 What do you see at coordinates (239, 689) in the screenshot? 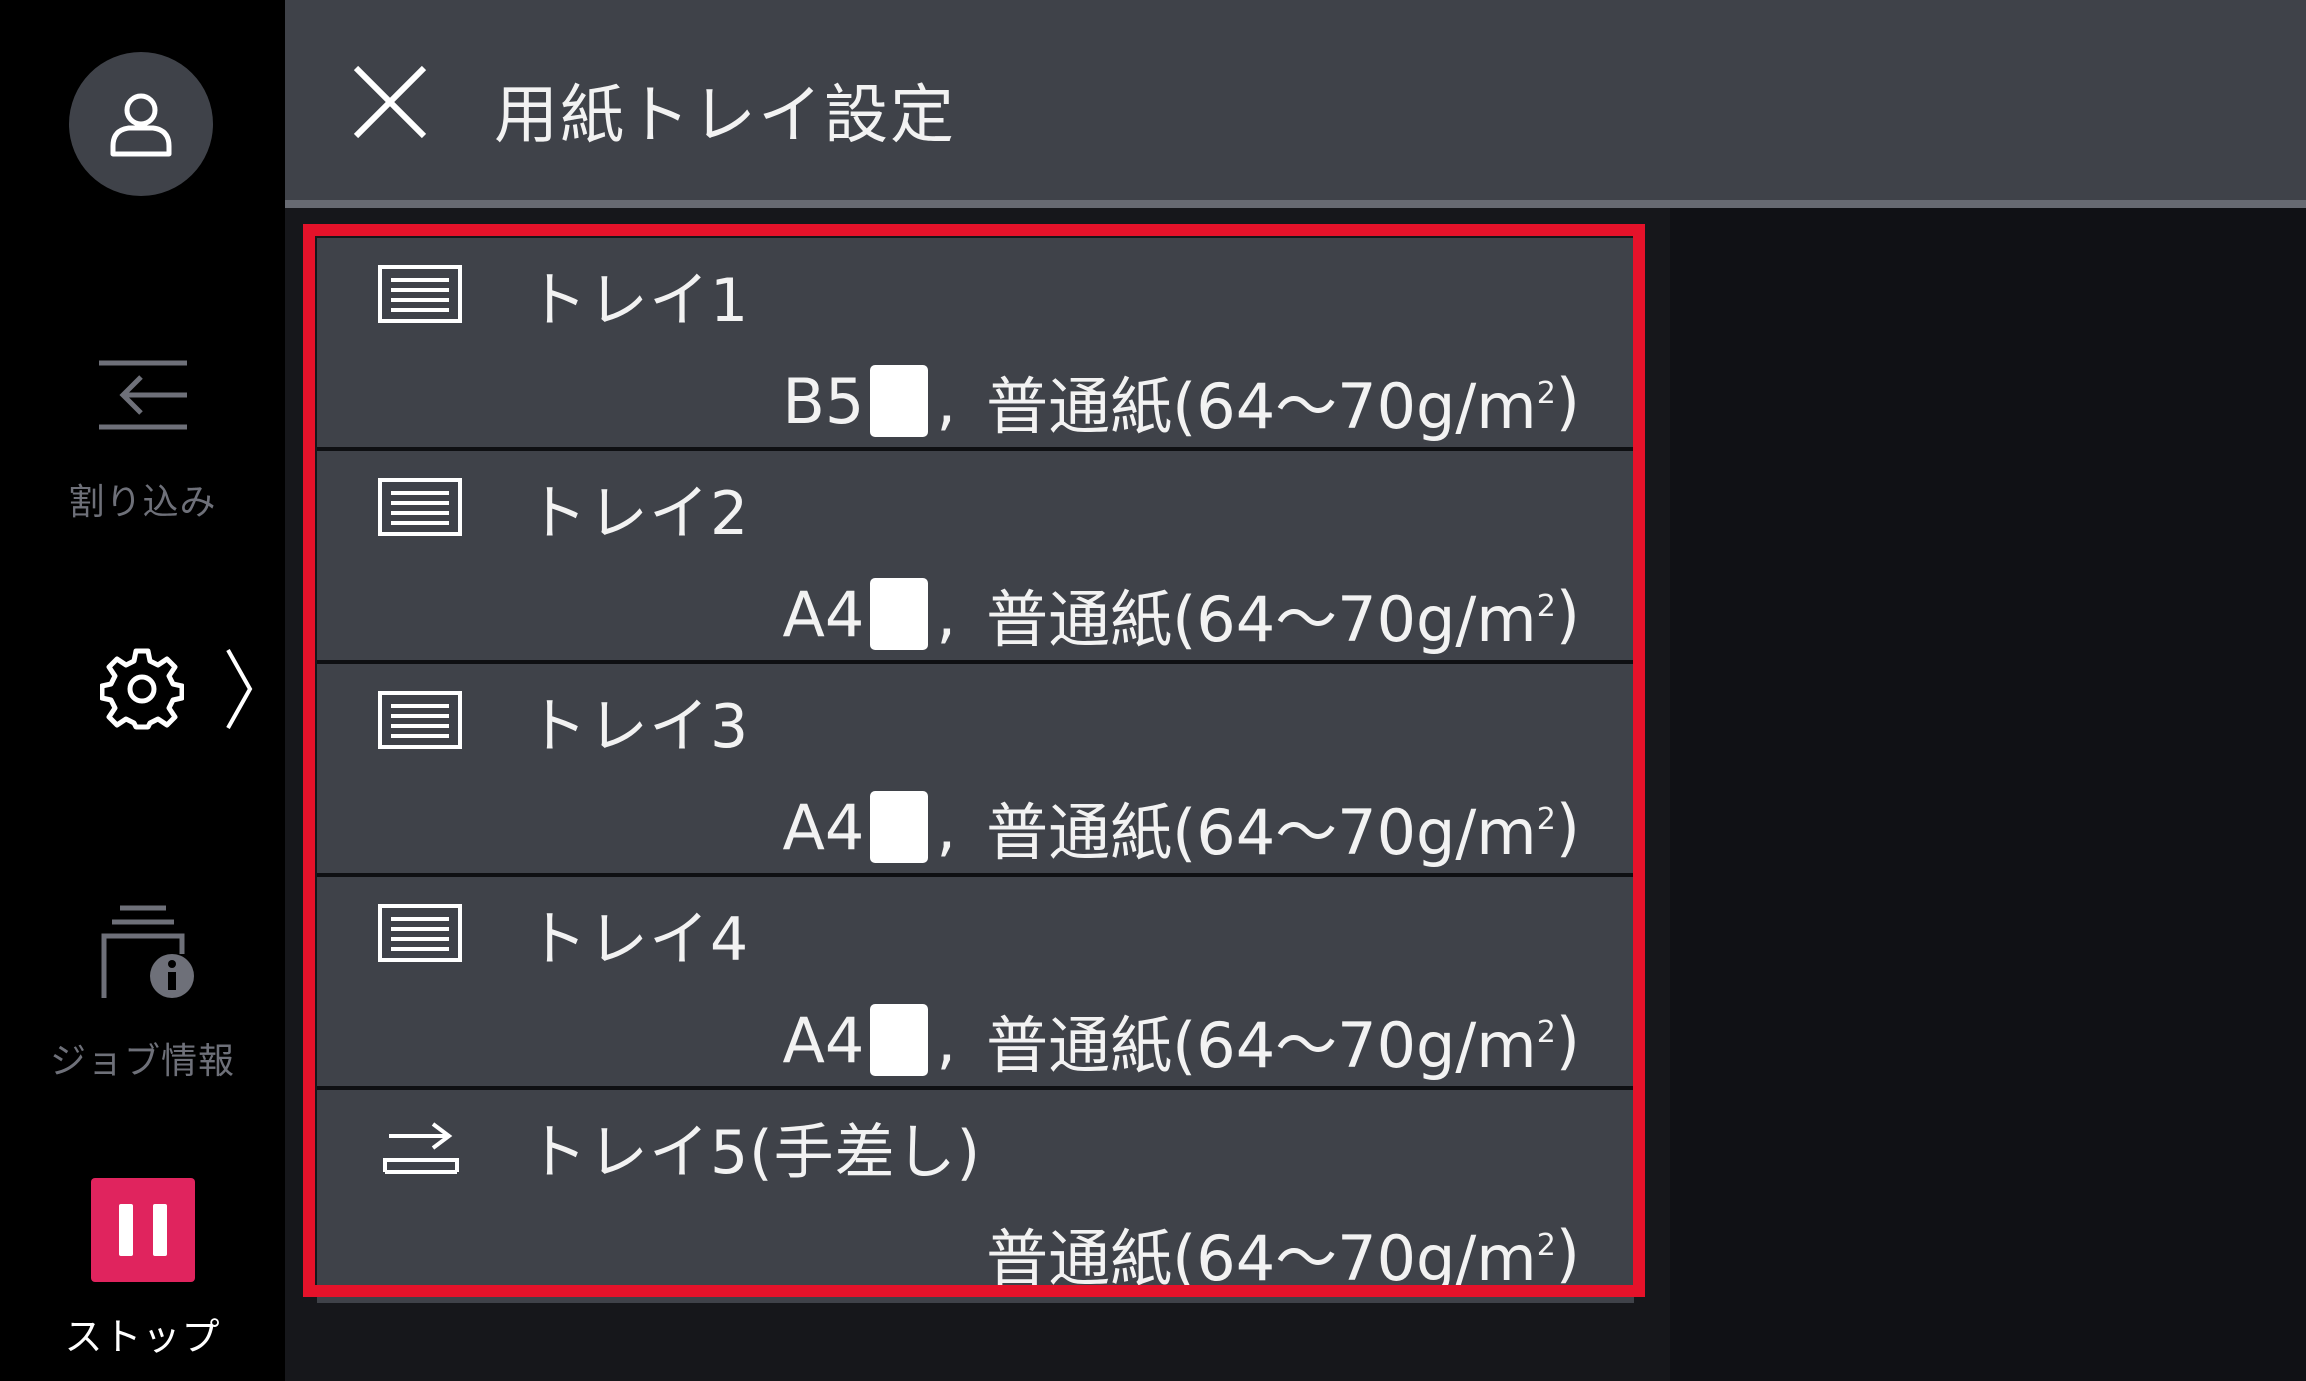
I see `chevron-right-icon` at bounding box center [239, 689].